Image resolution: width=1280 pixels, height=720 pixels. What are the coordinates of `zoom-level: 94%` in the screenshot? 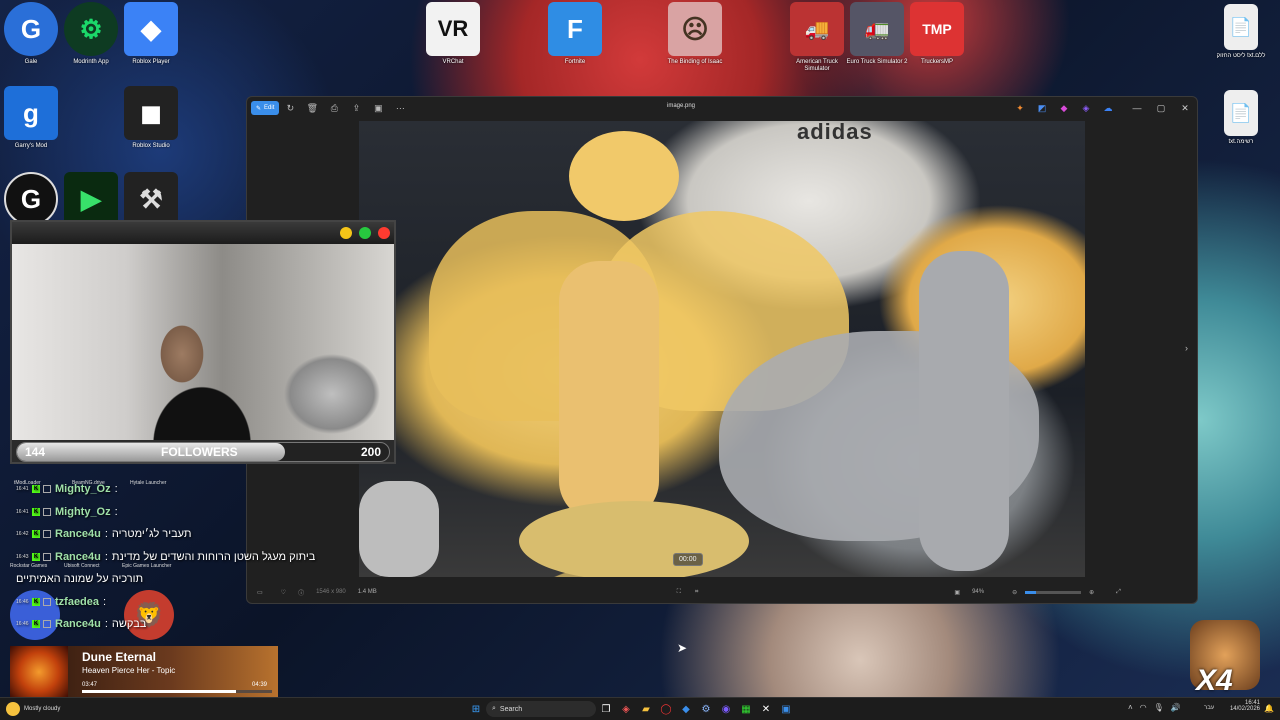 It's located at (978, 592).